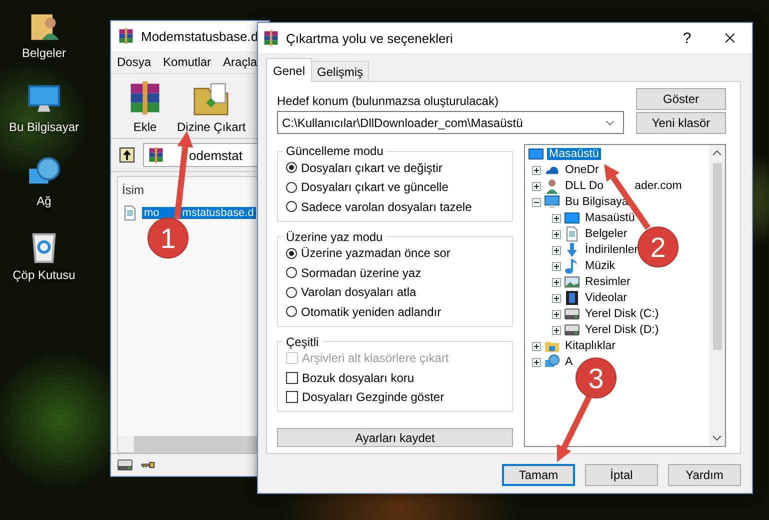  Describe the element at coordinates (572, 266) in the screenshot. I see `music-note-icon` at that location.